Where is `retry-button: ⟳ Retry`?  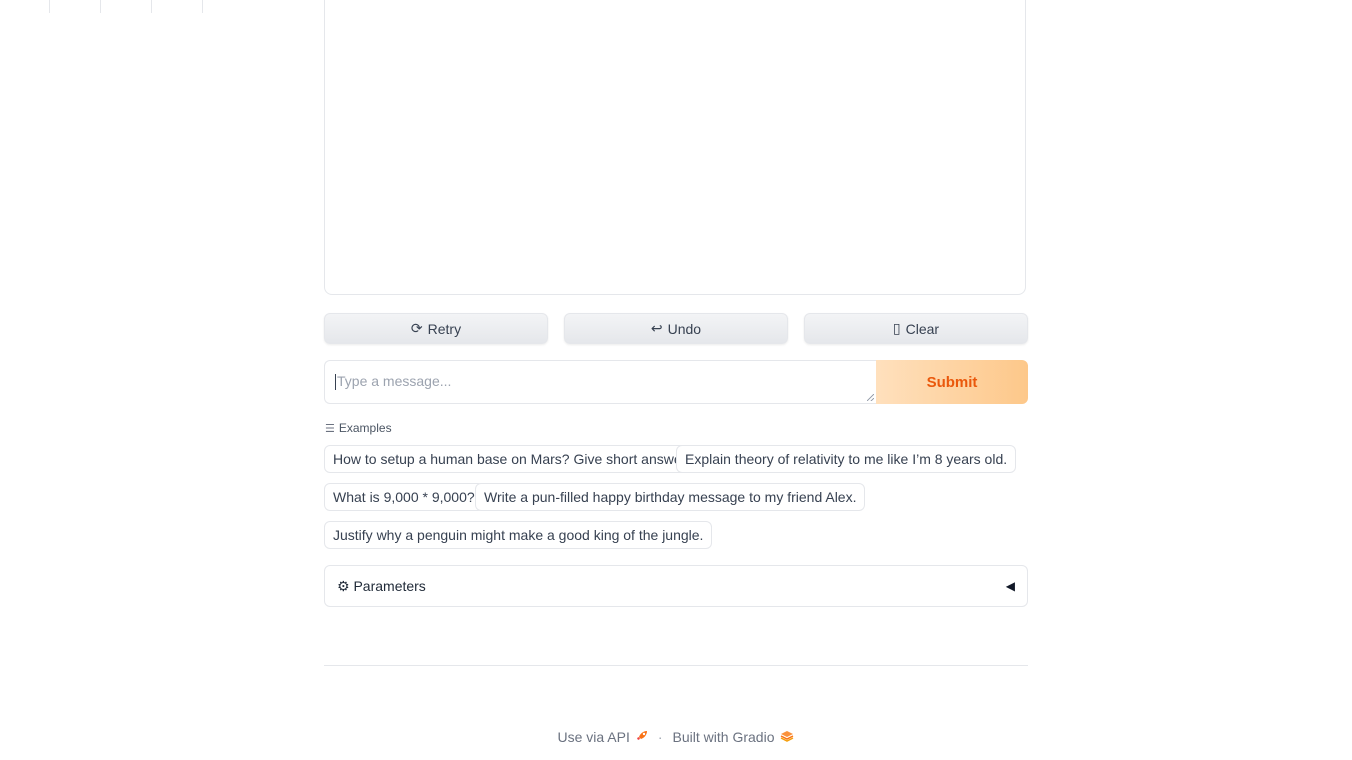
retry-button: ⟳ Retry is located at coordinates (436, 328).